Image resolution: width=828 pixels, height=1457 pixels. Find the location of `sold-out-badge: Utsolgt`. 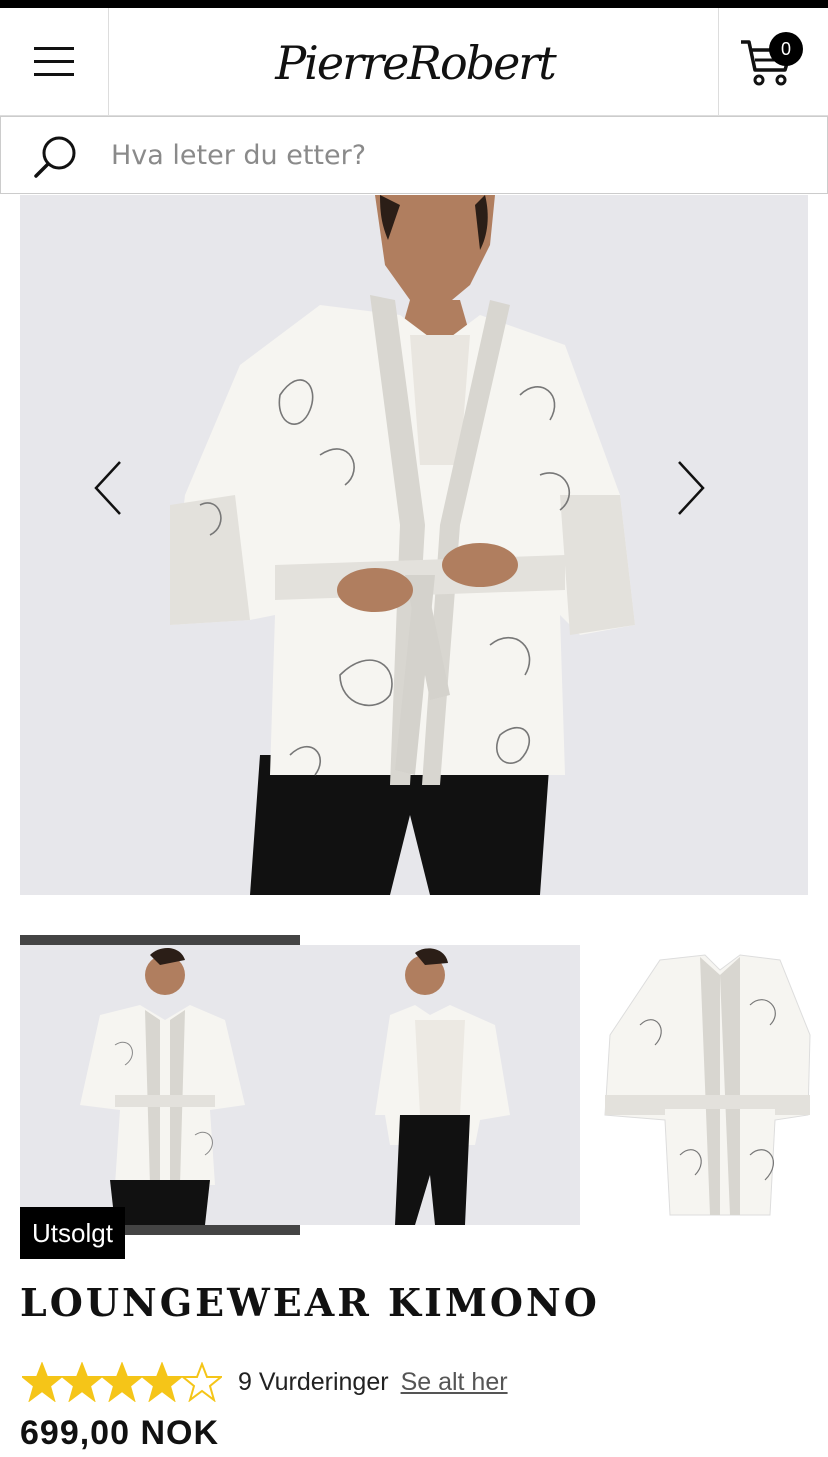

sold-out-badge: Utsolgt is located at coordinates (72, 1233).